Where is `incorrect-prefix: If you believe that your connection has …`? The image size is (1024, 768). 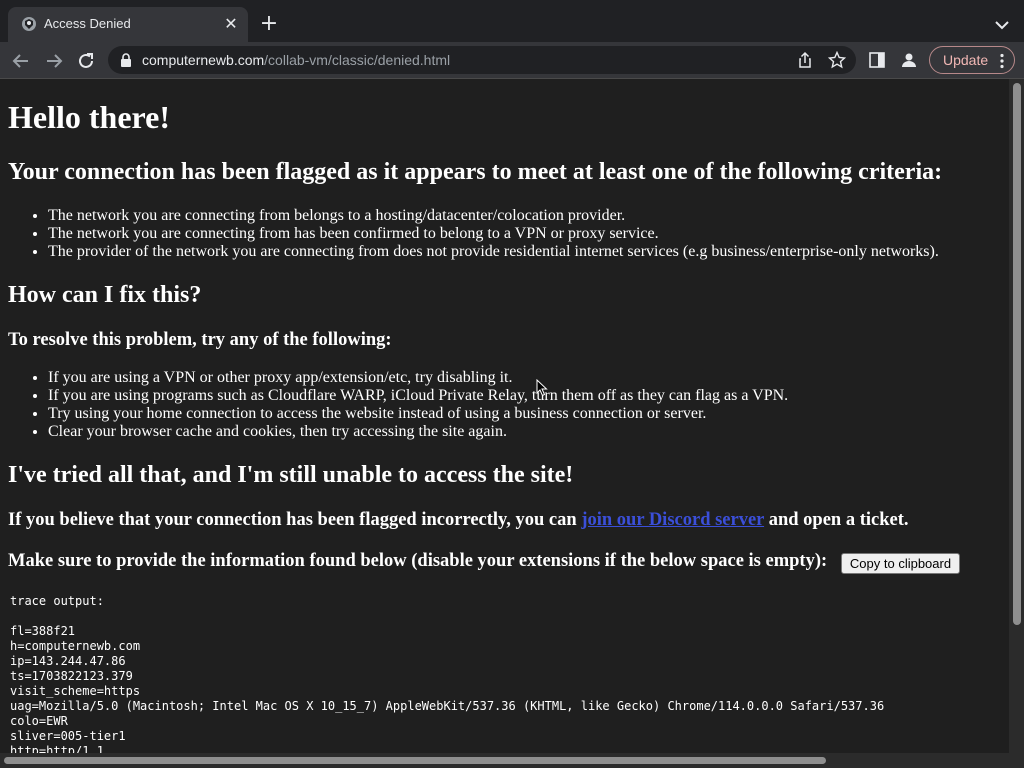 incorrect-prefix: If you believe that your connection has … is located at coordinates (295, 520).